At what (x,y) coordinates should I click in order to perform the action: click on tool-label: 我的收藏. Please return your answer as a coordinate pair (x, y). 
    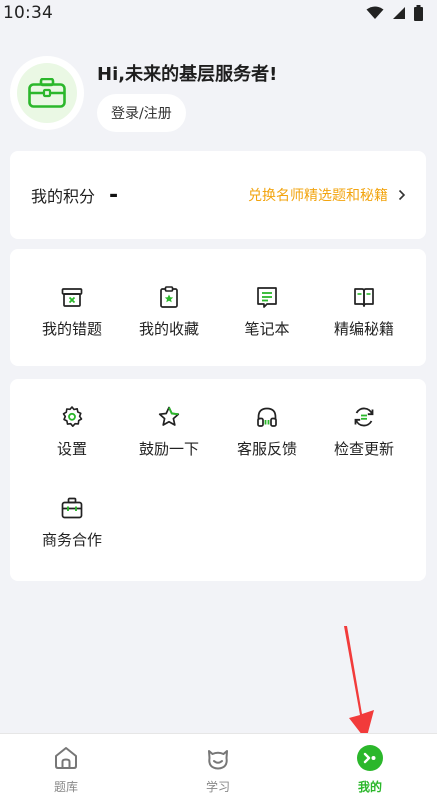
    Looking at the image, I should click on (168, 329).